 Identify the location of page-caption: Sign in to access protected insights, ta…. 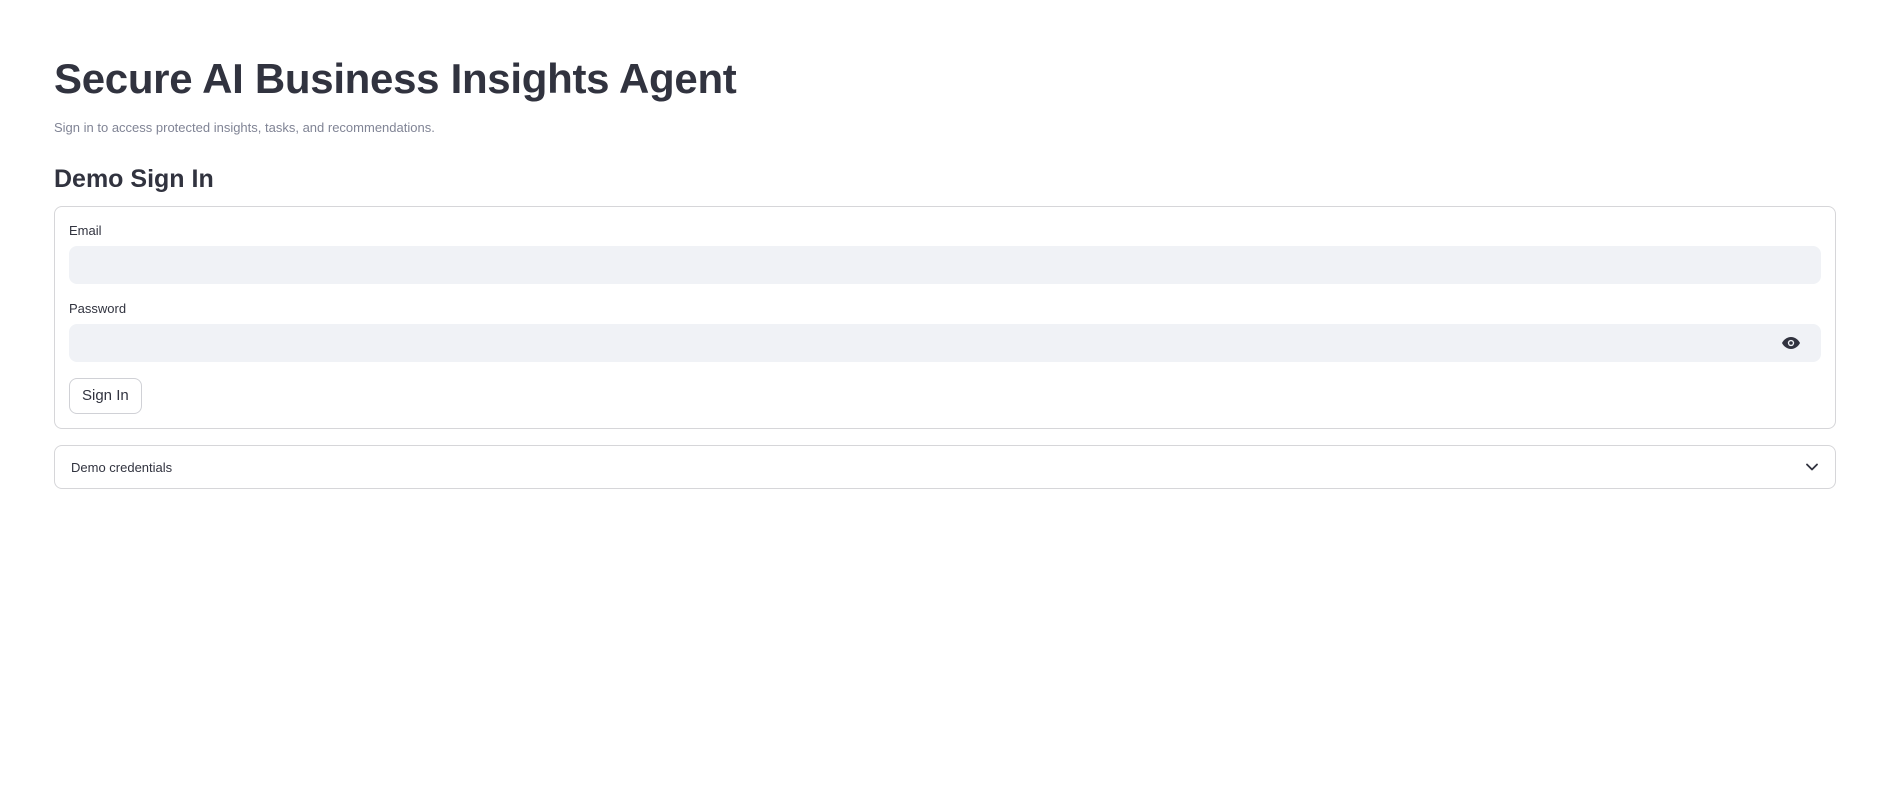
(244, 127).